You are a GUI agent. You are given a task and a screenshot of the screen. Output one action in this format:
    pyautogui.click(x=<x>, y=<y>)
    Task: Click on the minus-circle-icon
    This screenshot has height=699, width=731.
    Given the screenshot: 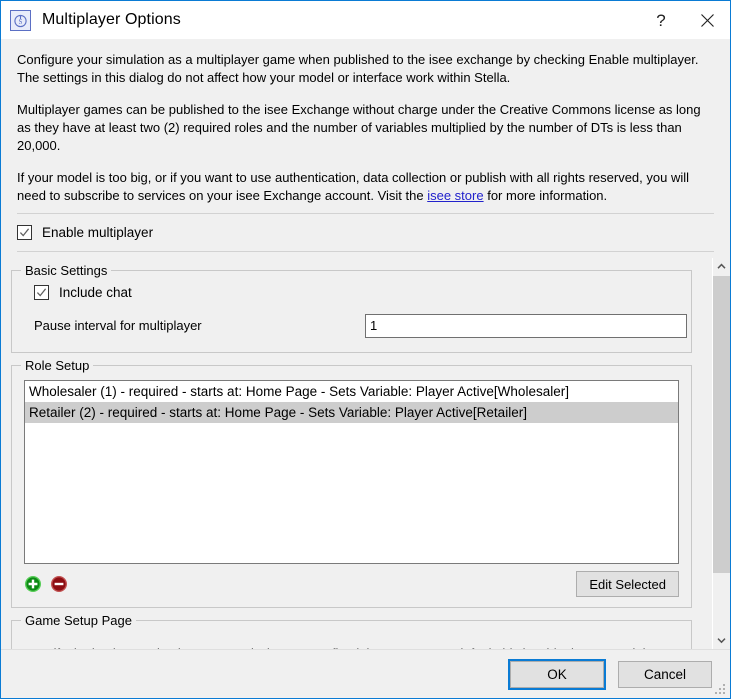 What is the action you would take?
    pyautogui.click(x=59, y=584)
    